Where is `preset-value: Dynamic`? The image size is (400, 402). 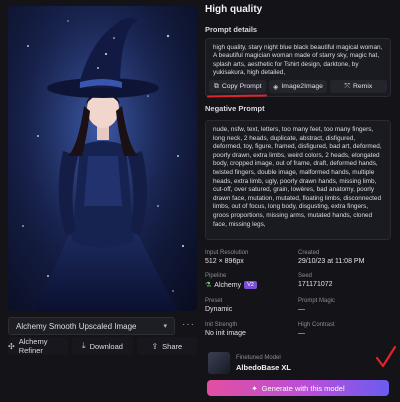 preset-value: Dynamic is located at coordinates (219, 309).